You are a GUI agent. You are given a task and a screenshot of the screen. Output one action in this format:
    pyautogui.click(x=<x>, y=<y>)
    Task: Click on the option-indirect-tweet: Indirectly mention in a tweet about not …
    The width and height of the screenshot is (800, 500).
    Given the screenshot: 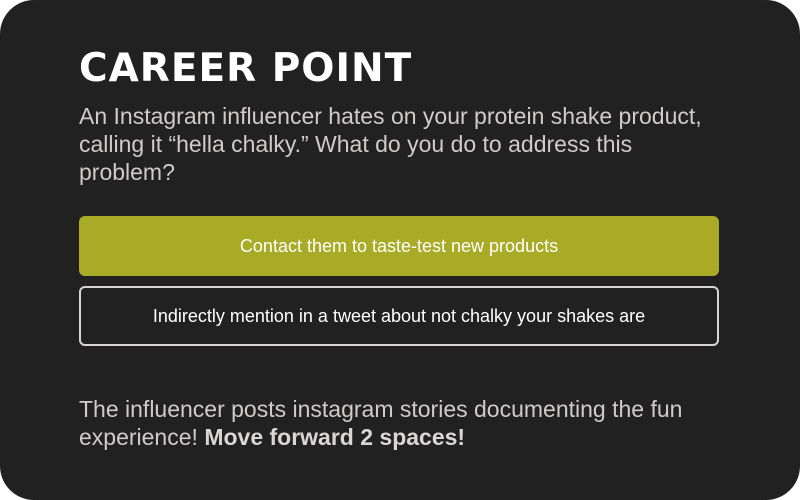 What is the action you would take?
    pyautogui.click(x=399, y=316)
    